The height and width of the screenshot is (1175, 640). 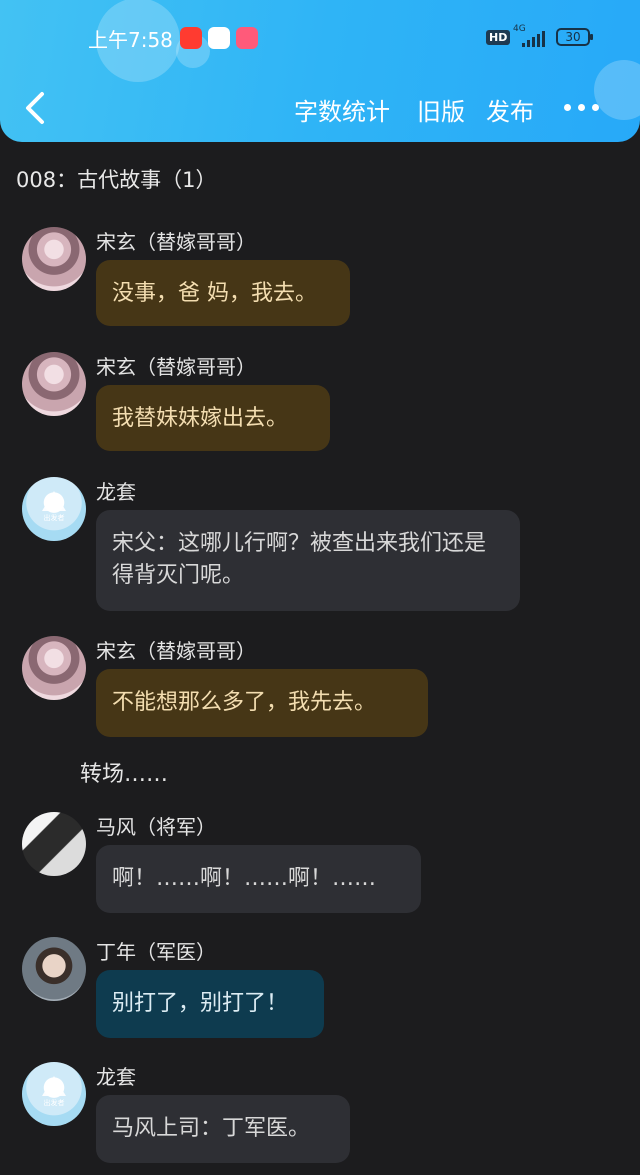 I want to click on avatar-ma-feng, so click(x=54, y=844).